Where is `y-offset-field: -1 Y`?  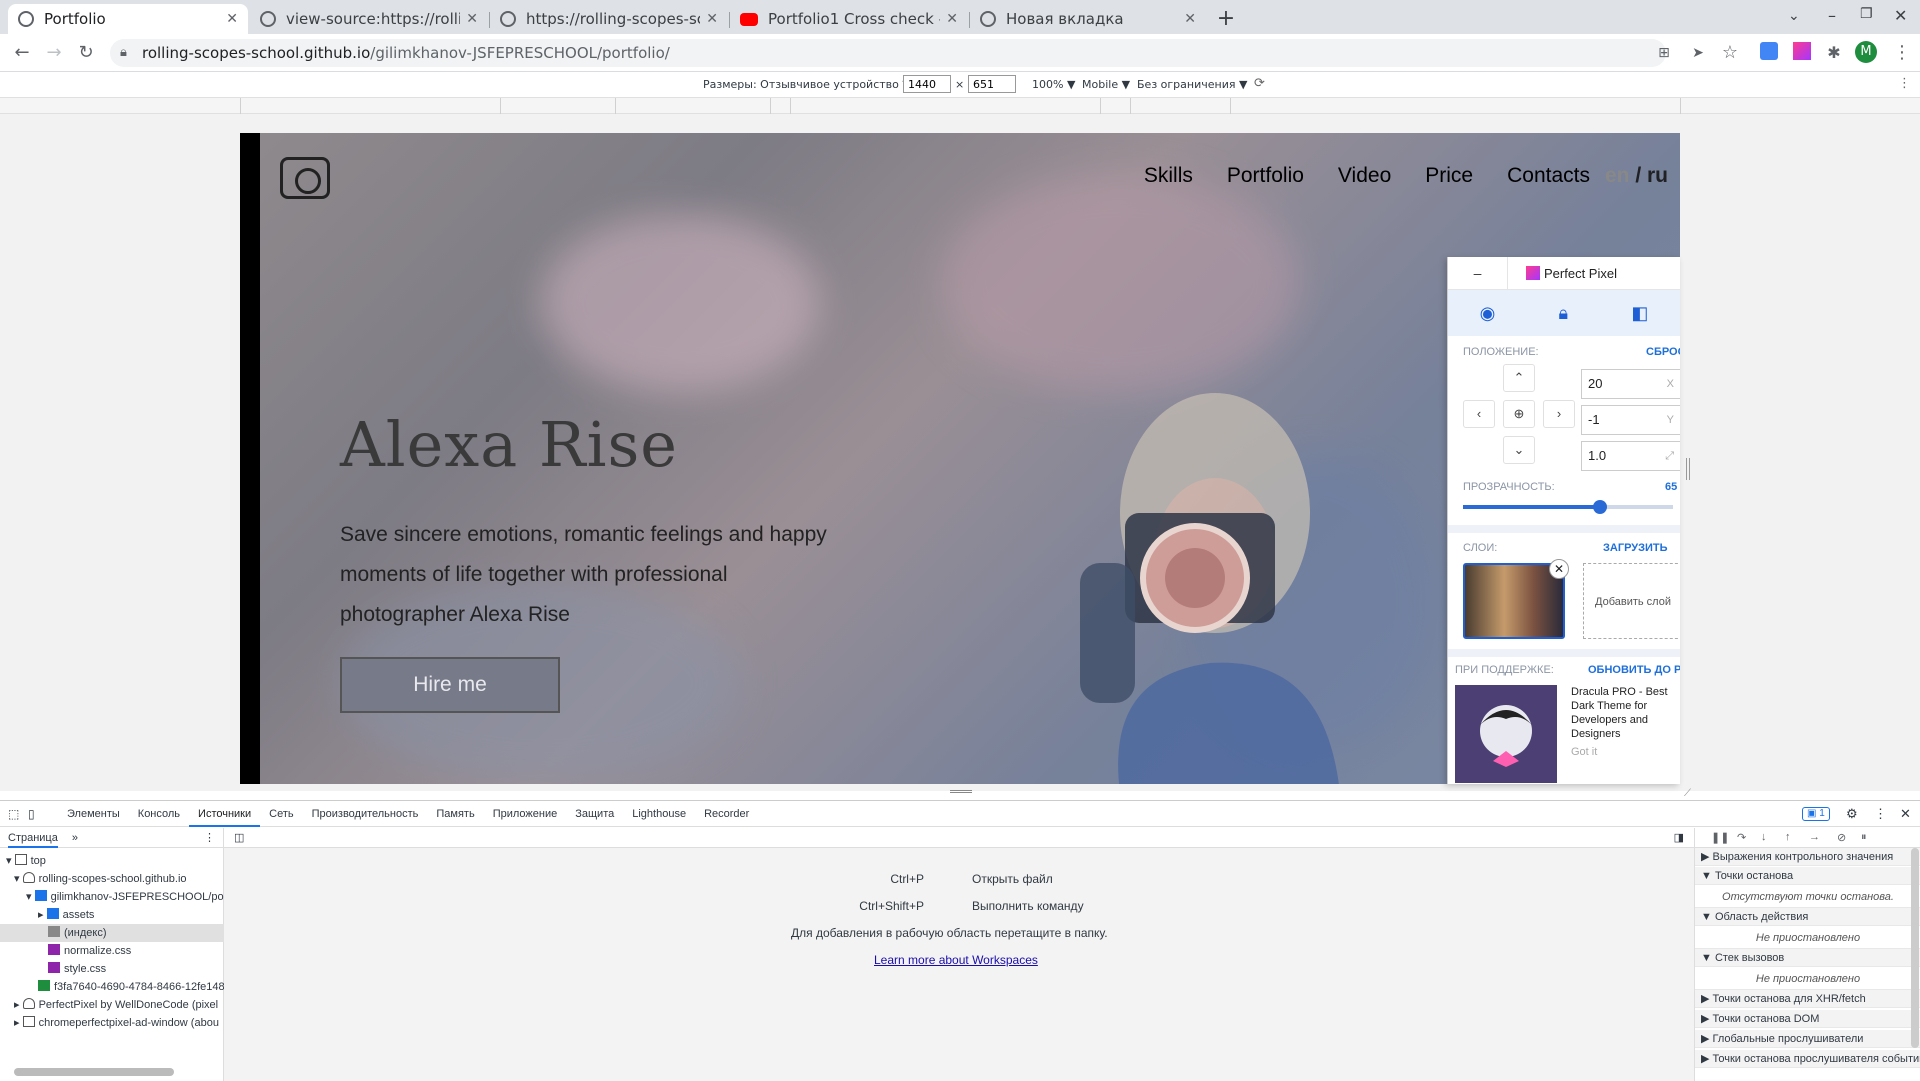
y-offset-field: -1 Y is located at coordinates (1630, 420).